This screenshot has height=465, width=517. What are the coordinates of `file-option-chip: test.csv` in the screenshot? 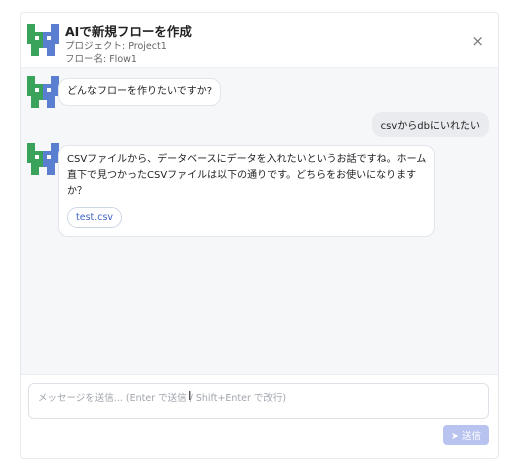 It's located at (95, 217).